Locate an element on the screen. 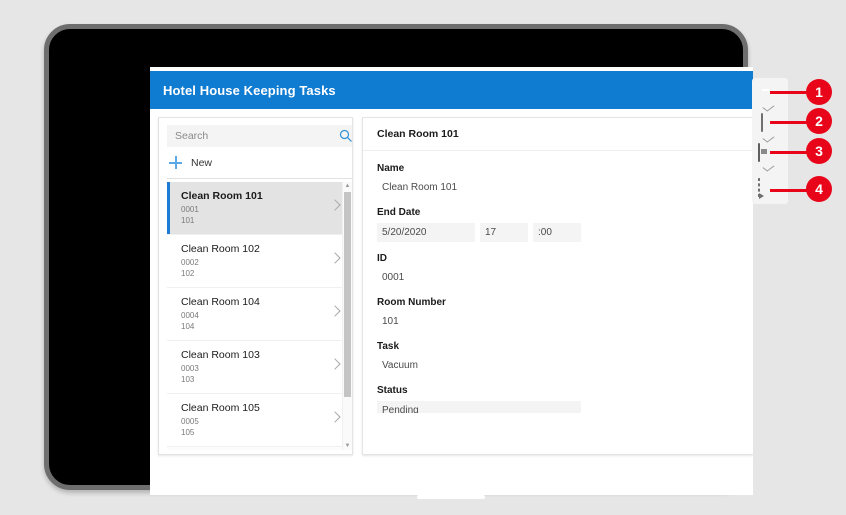 The height and width of the screenshot is (515, 846). new-button: New is located at coordinates (190, 162).